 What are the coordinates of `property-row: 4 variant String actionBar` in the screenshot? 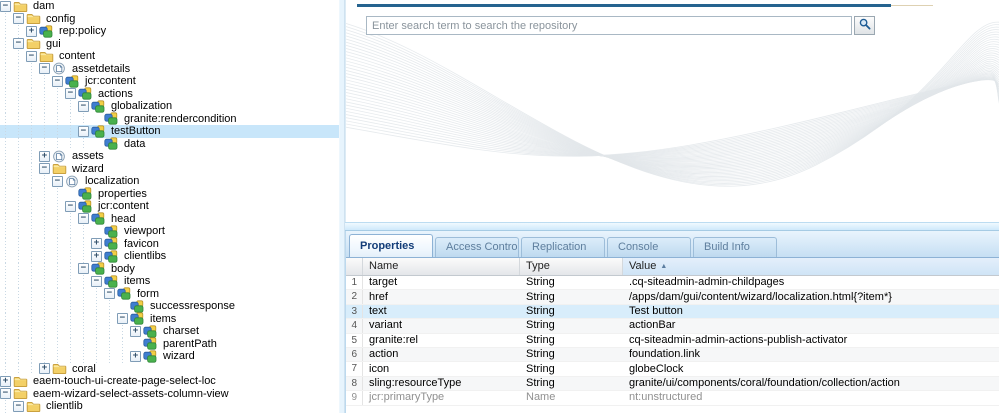 It's located at (672, 326).